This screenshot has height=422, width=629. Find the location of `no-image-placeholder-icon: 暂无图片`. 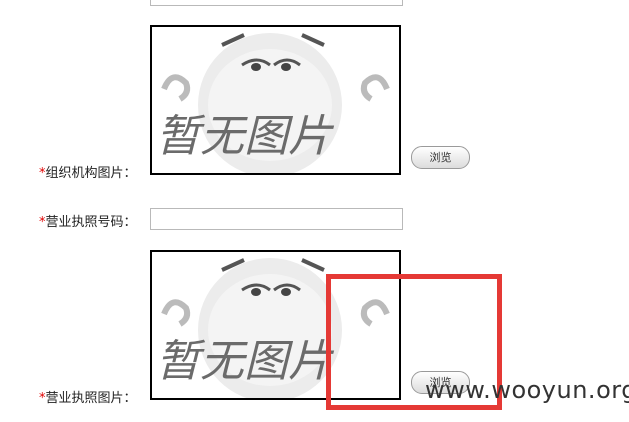

no-image-placeholder-icon: 暂无图片 is located at coordinates (273, 103).